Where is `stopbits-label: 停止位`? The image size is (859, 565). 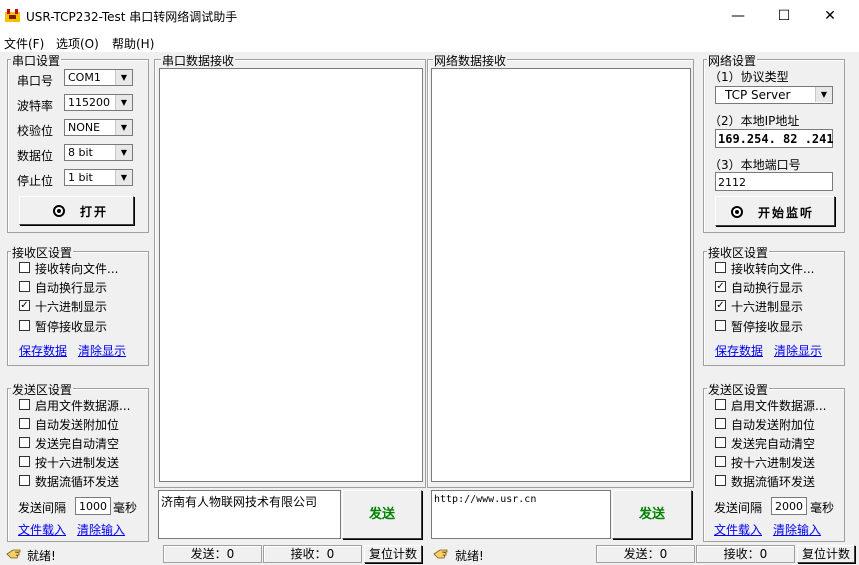
stopbits-label: 停止位 is located at coordinates (35, 181).